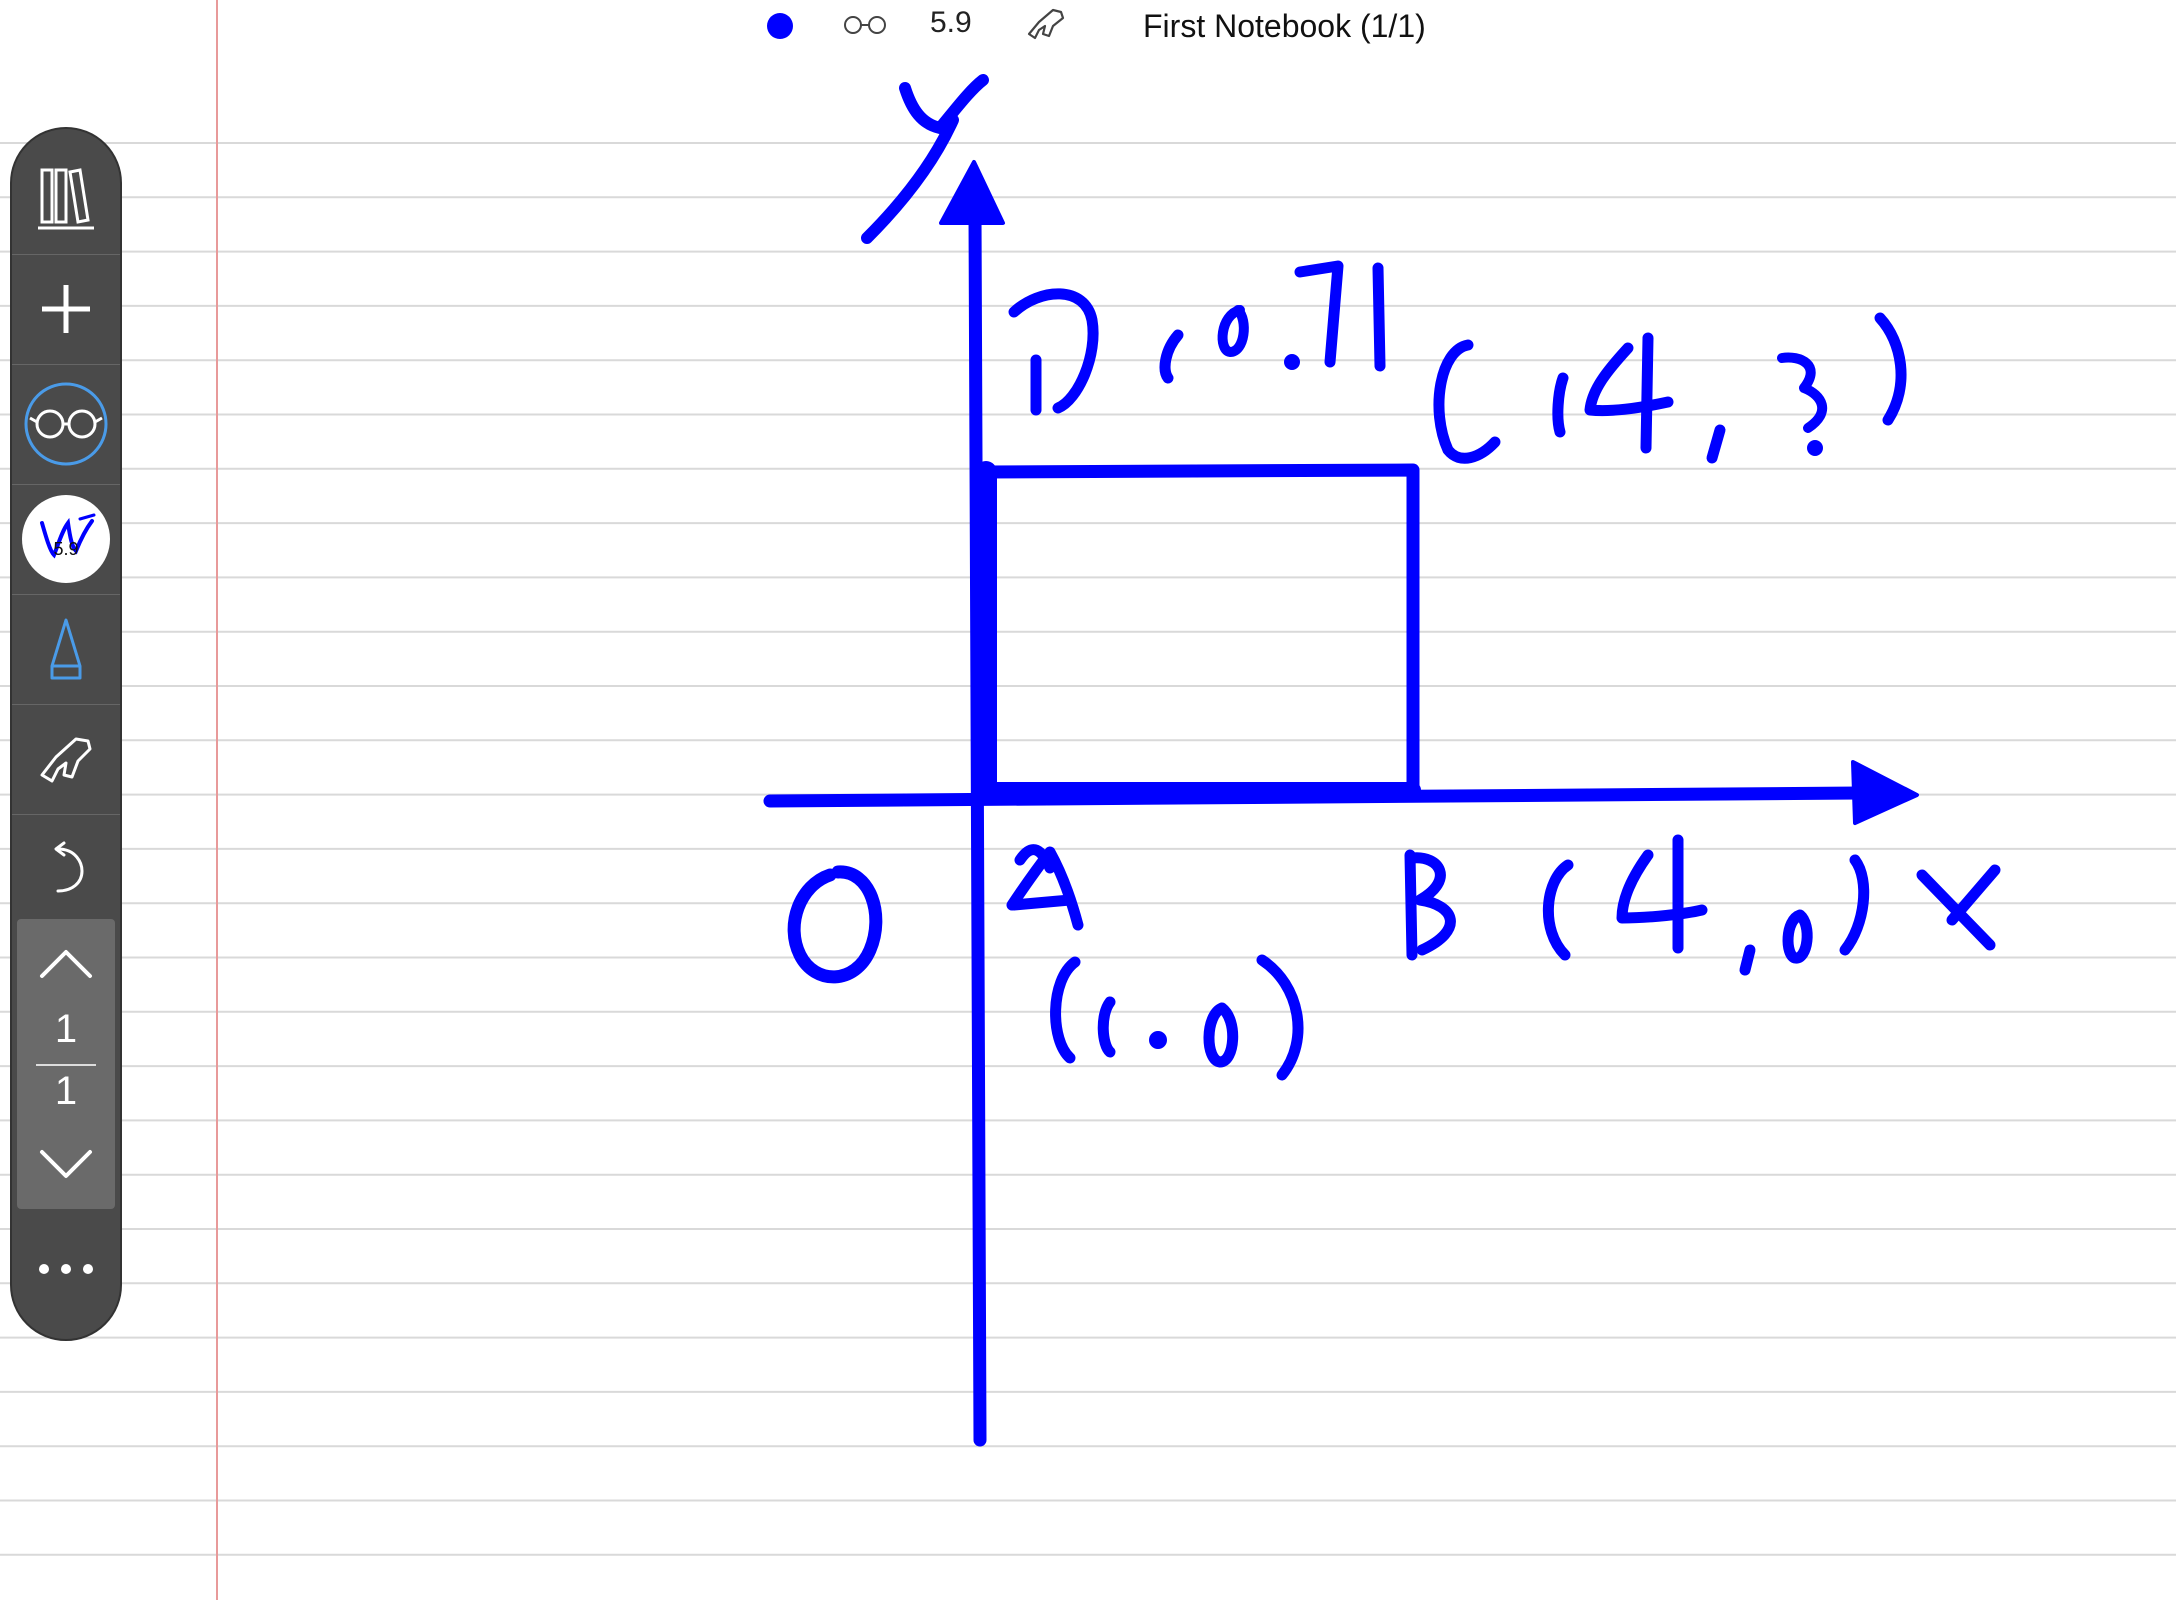  What do you see at coordinates (944, 104) in the screenshot?
I see `y-label-stroke` at bounding box center [944, 104].